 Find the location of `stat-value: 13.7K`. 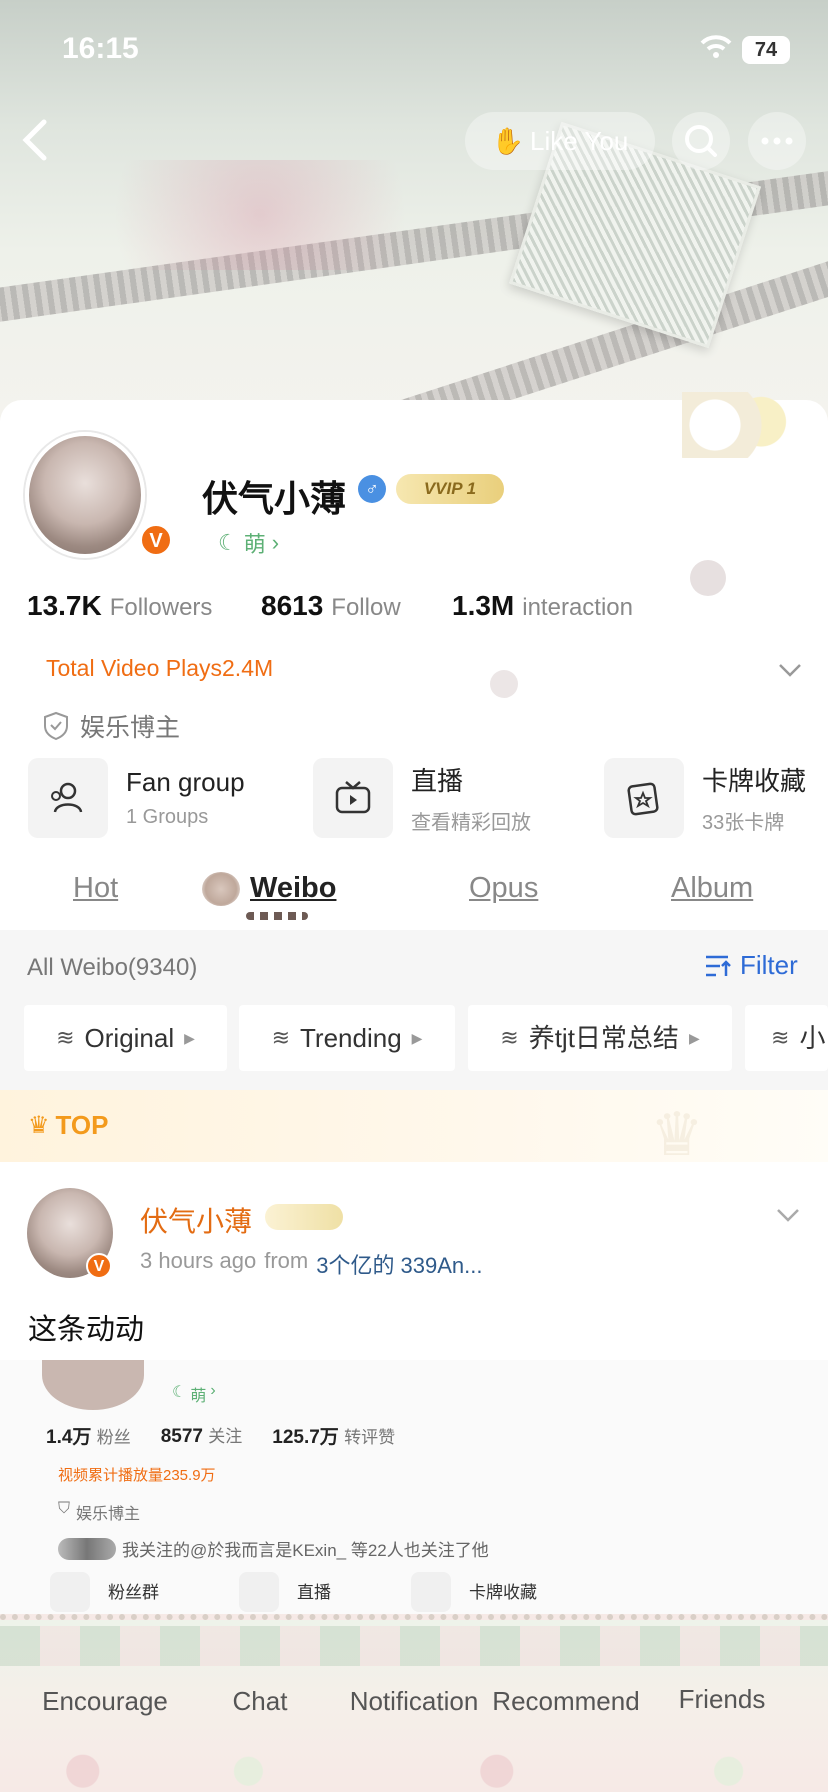

stat-value: 13.7K is located at coordinates (64, 605).